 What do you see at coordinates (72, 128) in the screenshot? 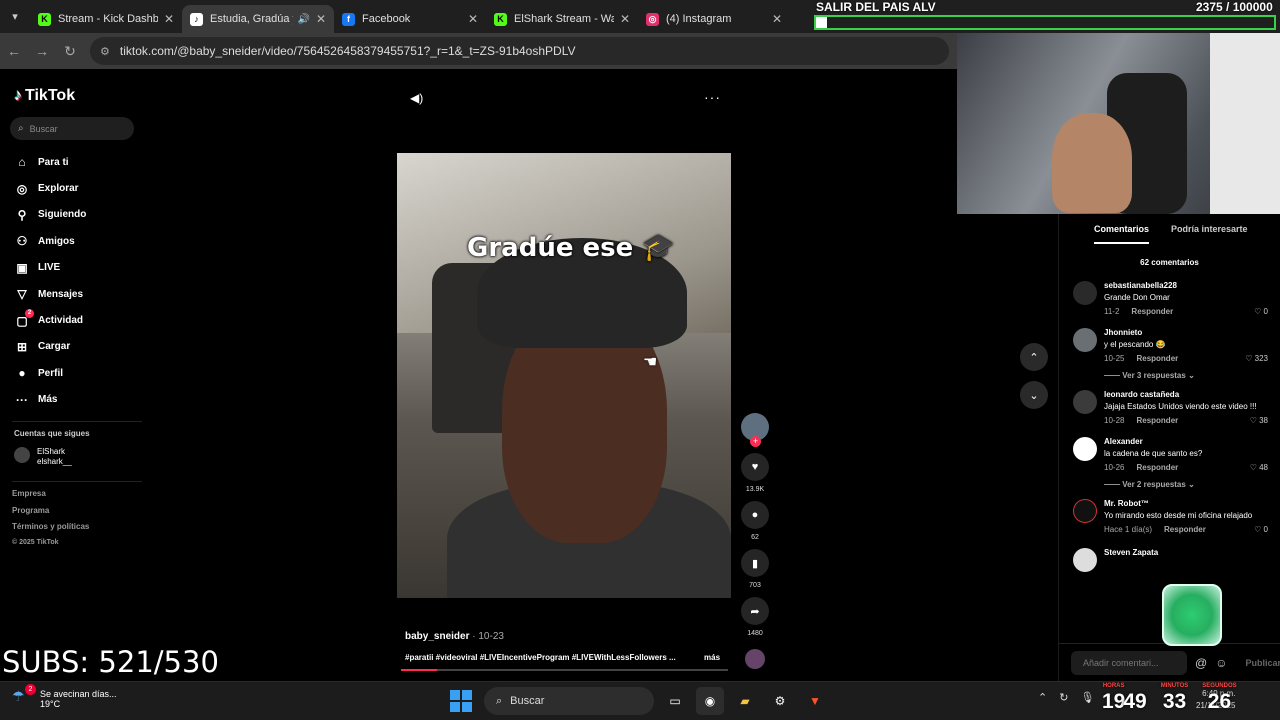
I see `search-input: ⌕ Buscar` at bounding box center [72, 128].